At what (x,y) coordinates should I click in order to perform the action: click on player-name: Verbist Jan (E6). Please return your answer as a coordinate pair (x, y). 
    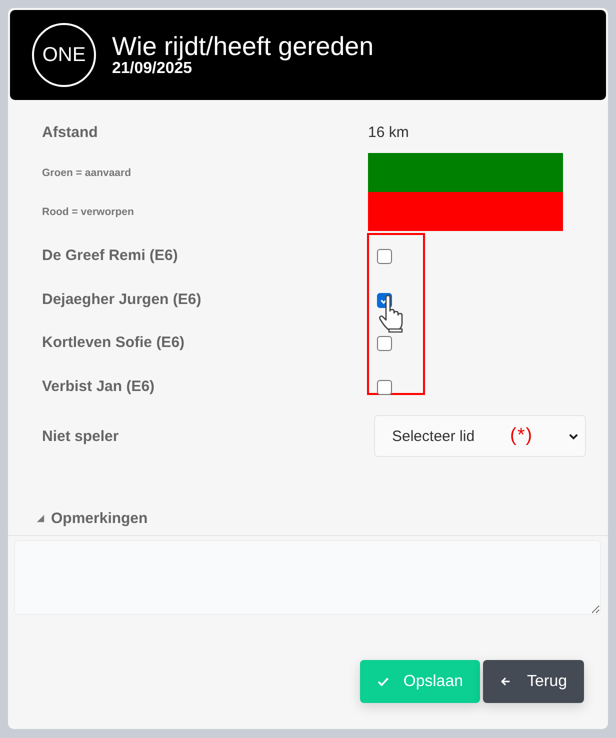
    Looking at the image, I should click on (99, 386).